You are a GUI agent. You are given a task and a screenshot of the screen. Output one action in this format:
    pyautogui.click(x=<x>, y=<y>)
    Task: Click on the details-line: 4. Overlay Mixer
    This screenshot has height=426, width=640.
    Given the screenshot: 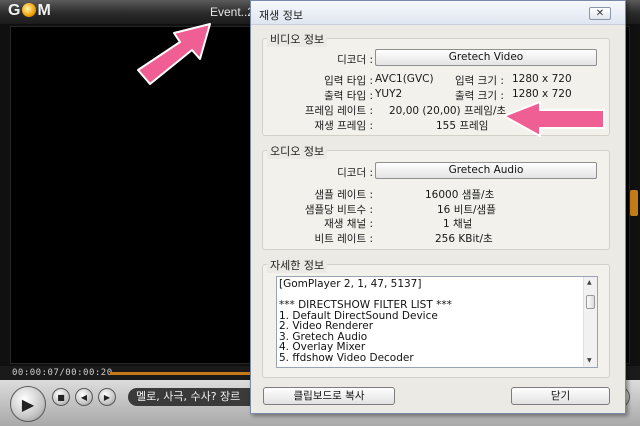 What is the action you would take?
    pyautogui.click(x=322, y=347)
    